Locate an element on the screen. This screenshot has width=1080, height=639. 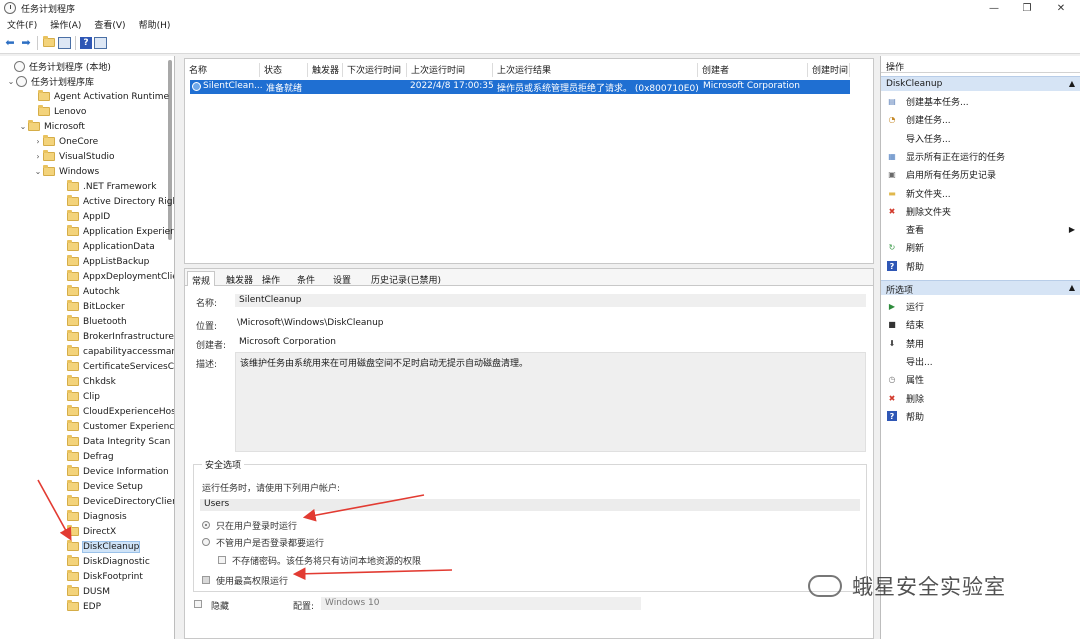
watermark: 蛾星安全实验室 is located at coordinates (907, 586).